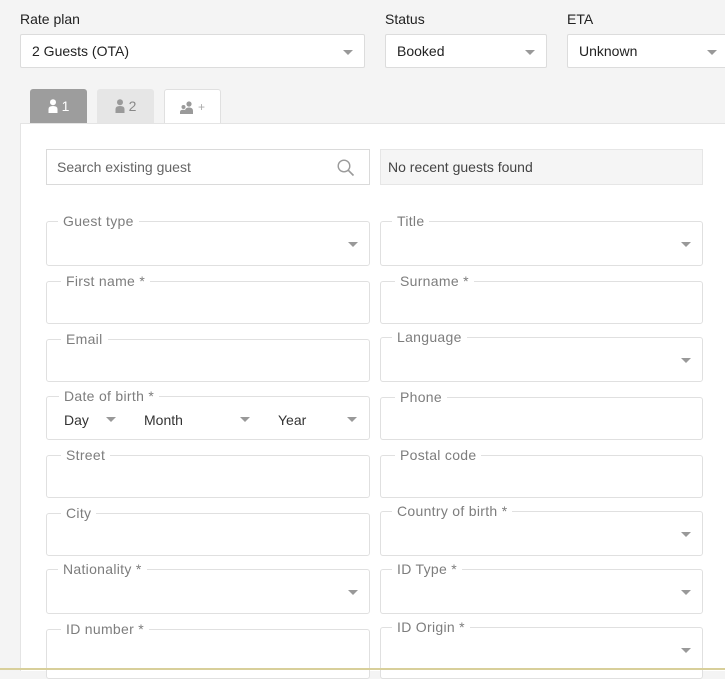  What do you see at coordinates (50, 19) in the screenshot?
I see `rate-plan-label: Rate plan` at bounding box center [50, 19].